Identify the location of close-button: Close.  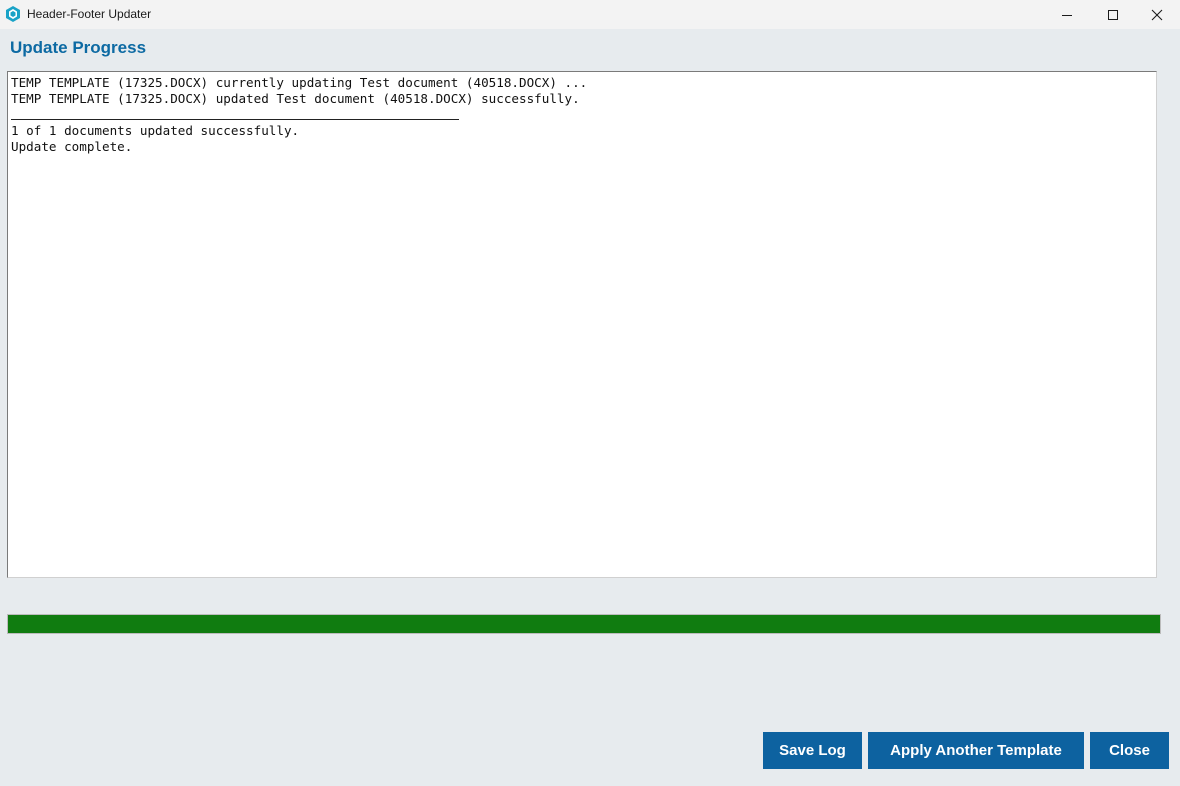
(1129, 750).